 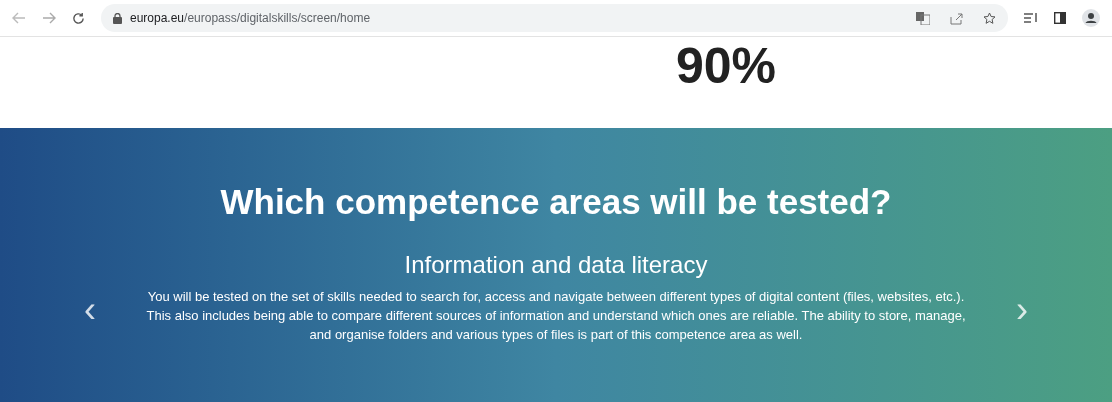 I want to click on slide-description: You will be tested on the set of skills needed to search for, access and navigate between different types of digital content (files, websites, etc.). This also includes being able to compare different sources of information and understand which ones are reliable. The ability to store, manage, and organise folders and various types of files is part of this competence area as well., so click(x=556, y=315).